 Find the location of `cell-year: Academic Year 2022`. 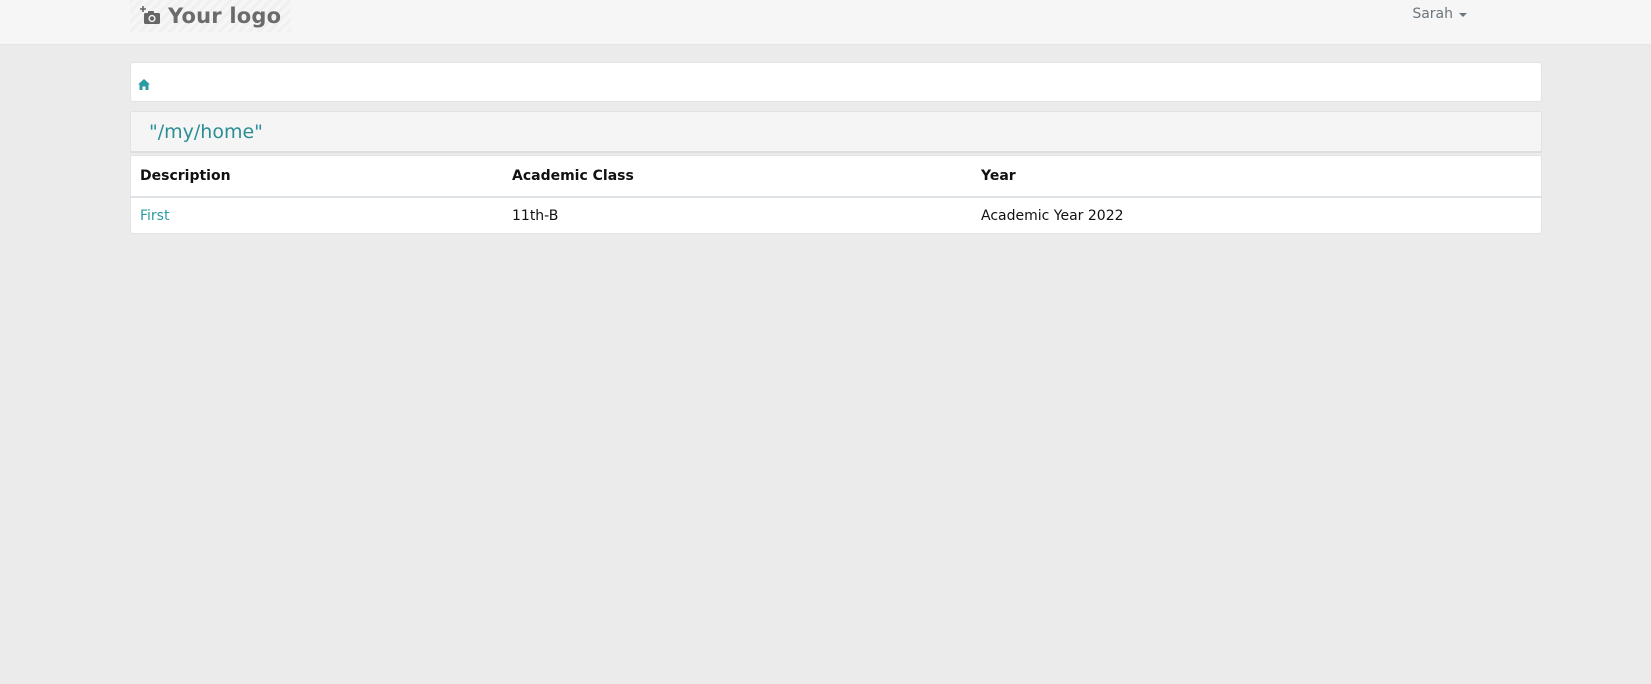

cell-year: Academic Year 2022 is located at coordinates (1052, 215).